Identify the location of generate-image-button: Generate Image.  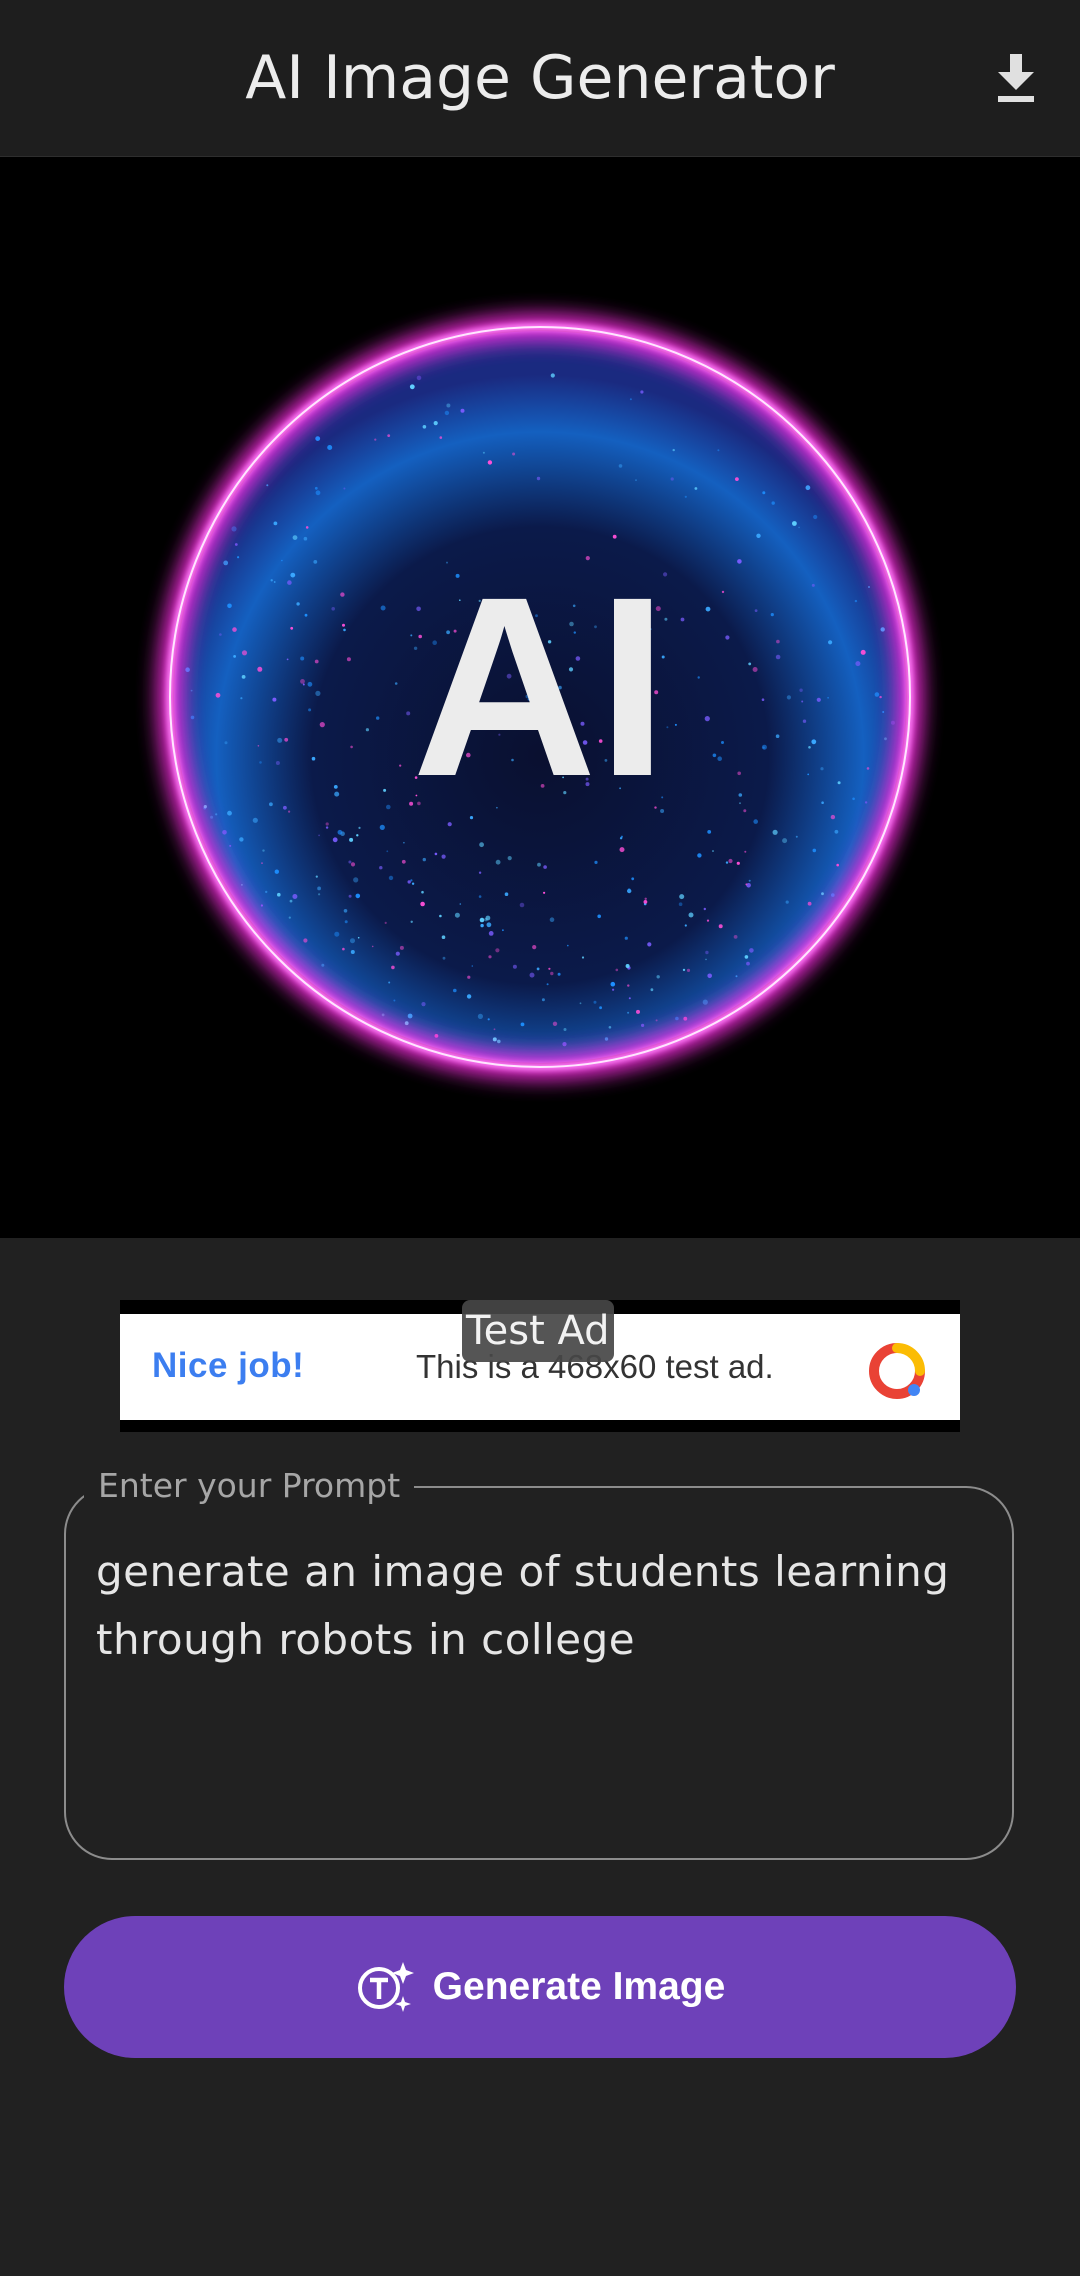
(540, 1987).